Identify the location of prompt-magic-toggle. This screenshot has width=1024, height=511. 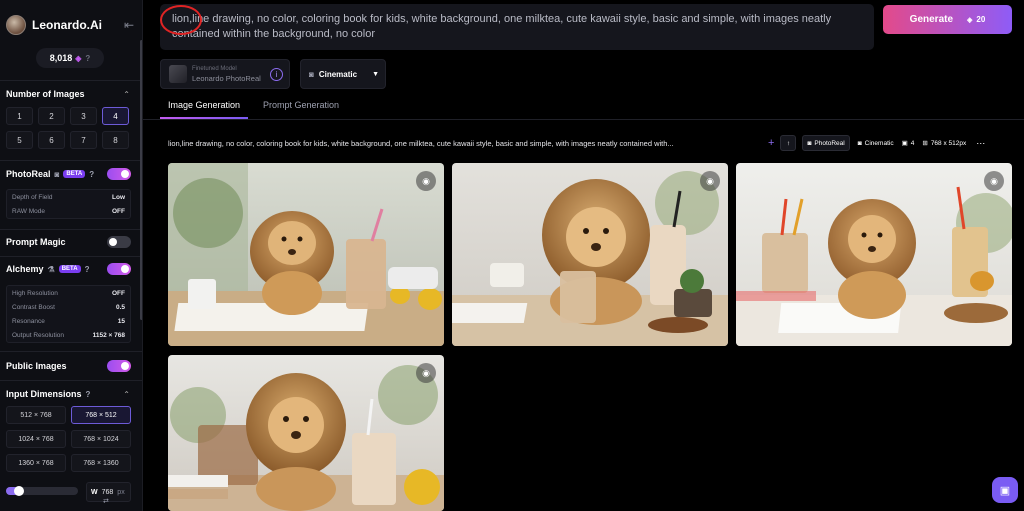
(119, 242).